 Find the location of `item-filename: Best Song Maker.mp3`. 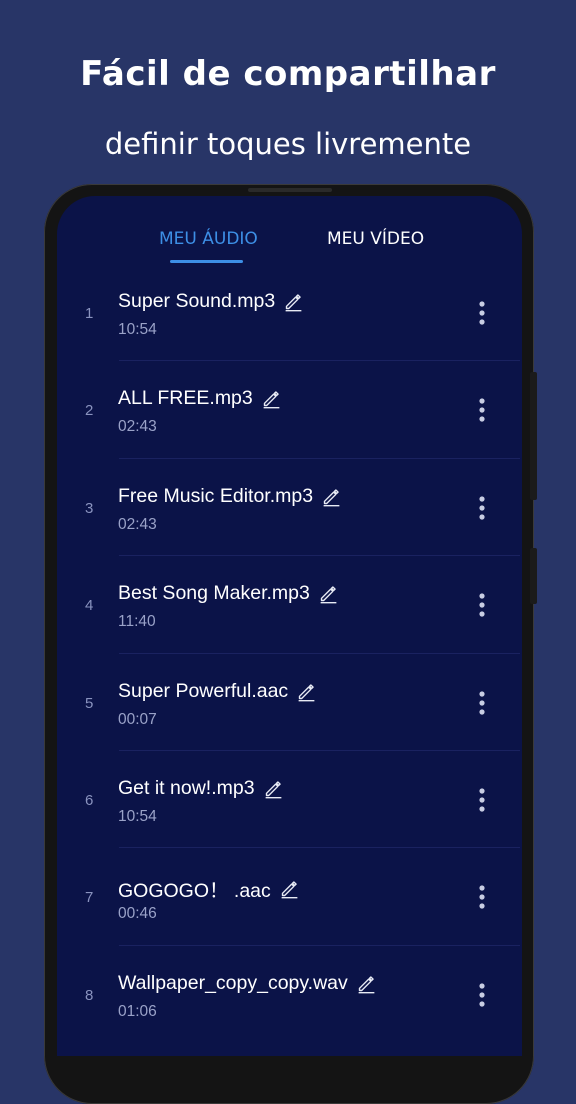

item-filename: Best Song Maker.mp3 is located at coordinates (228, 593).